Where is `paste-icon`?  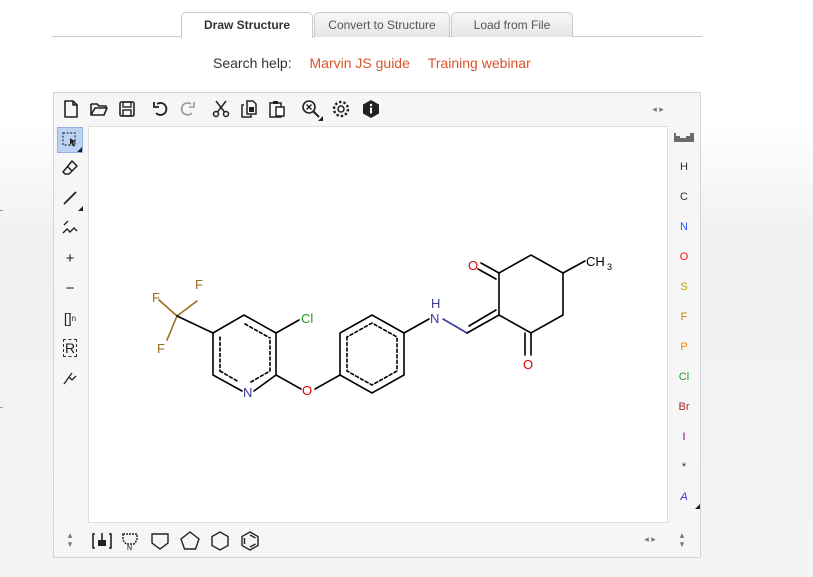 paste-icon is located at coordinates (277, 109).